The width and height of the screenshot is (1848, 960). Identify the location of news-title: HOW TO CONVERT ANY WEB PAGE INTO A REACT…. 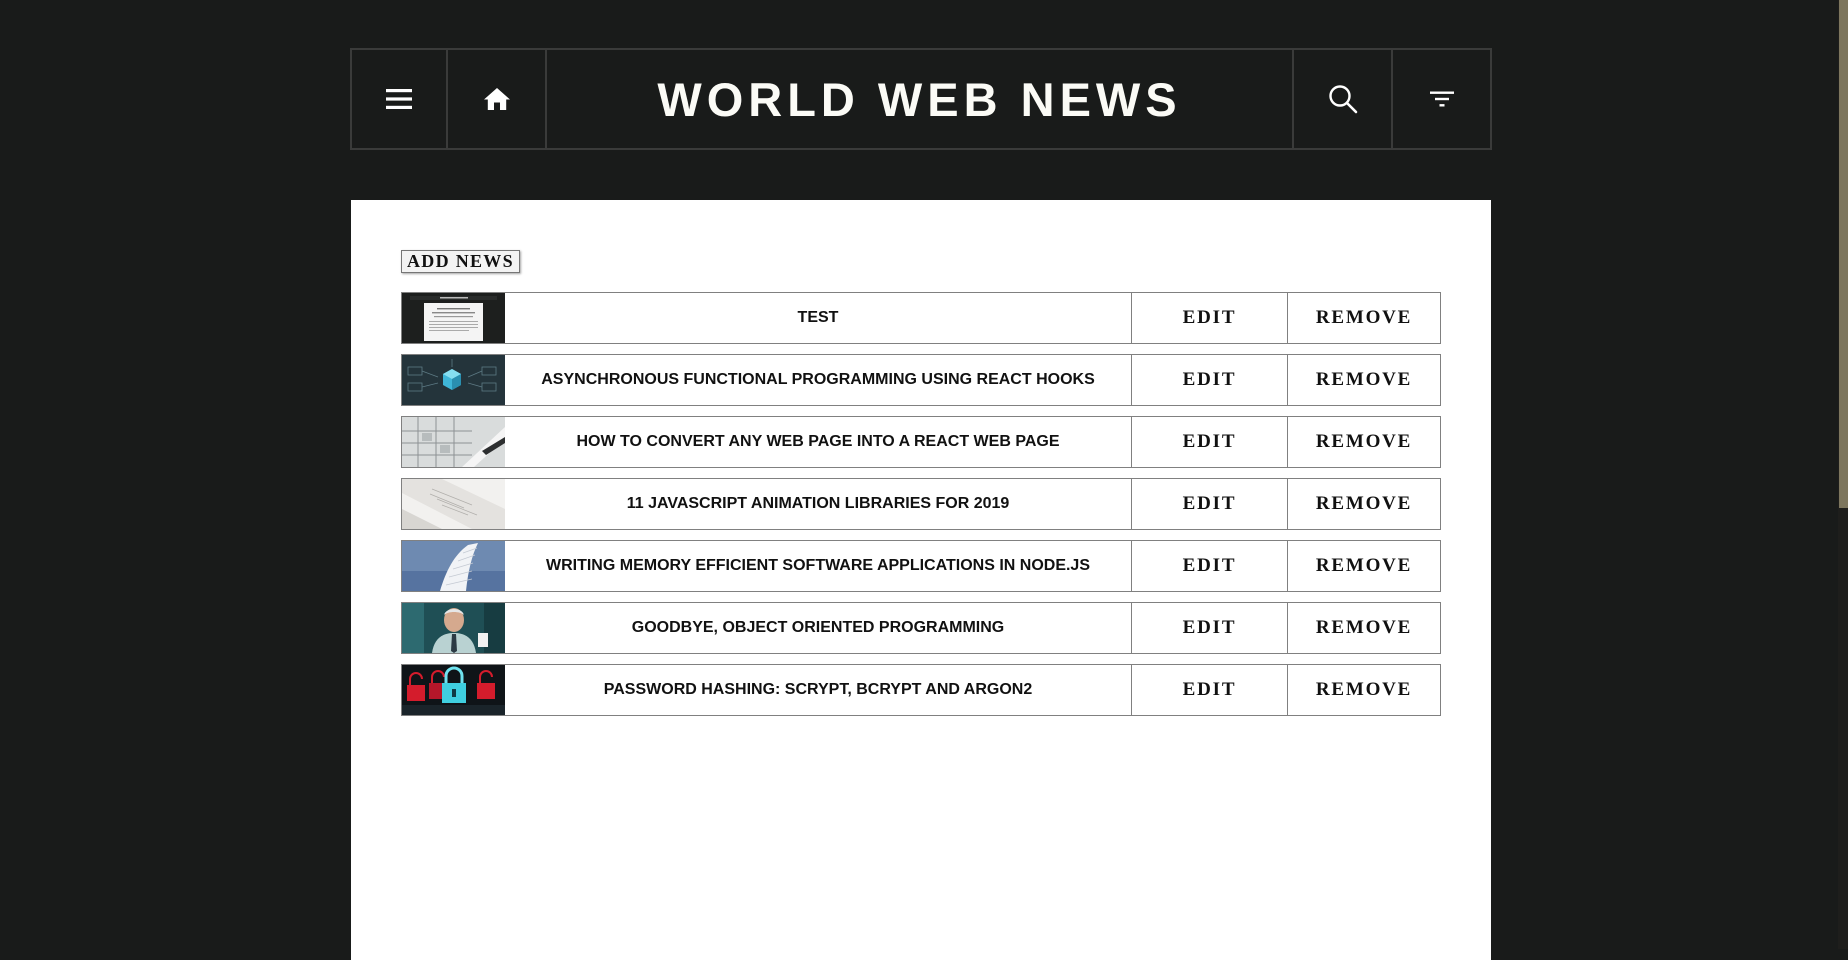
(818, 442).